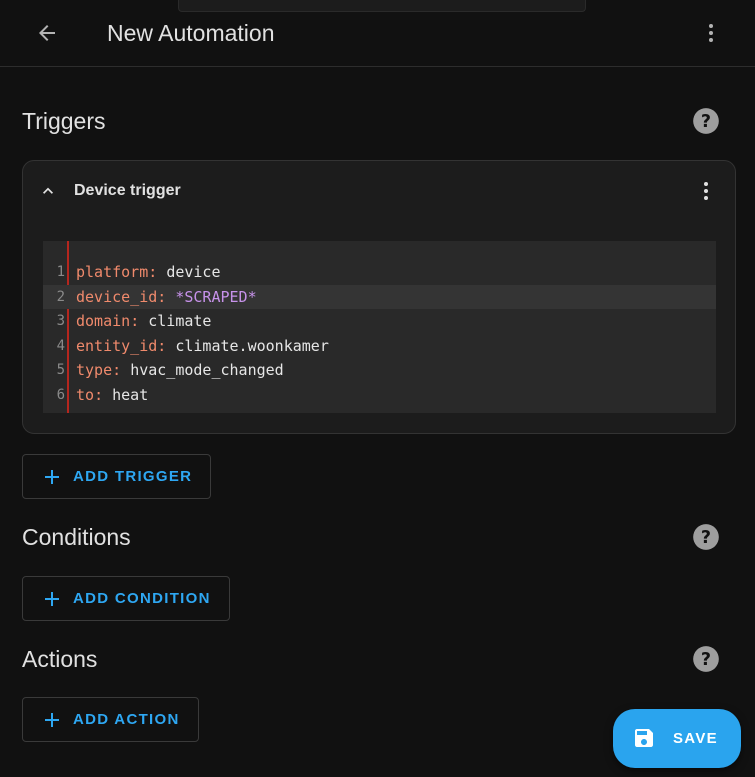  Describe the element at coordinates (377, 33) in the screenshot. I see `top-app-bar: New Automation` at that location.